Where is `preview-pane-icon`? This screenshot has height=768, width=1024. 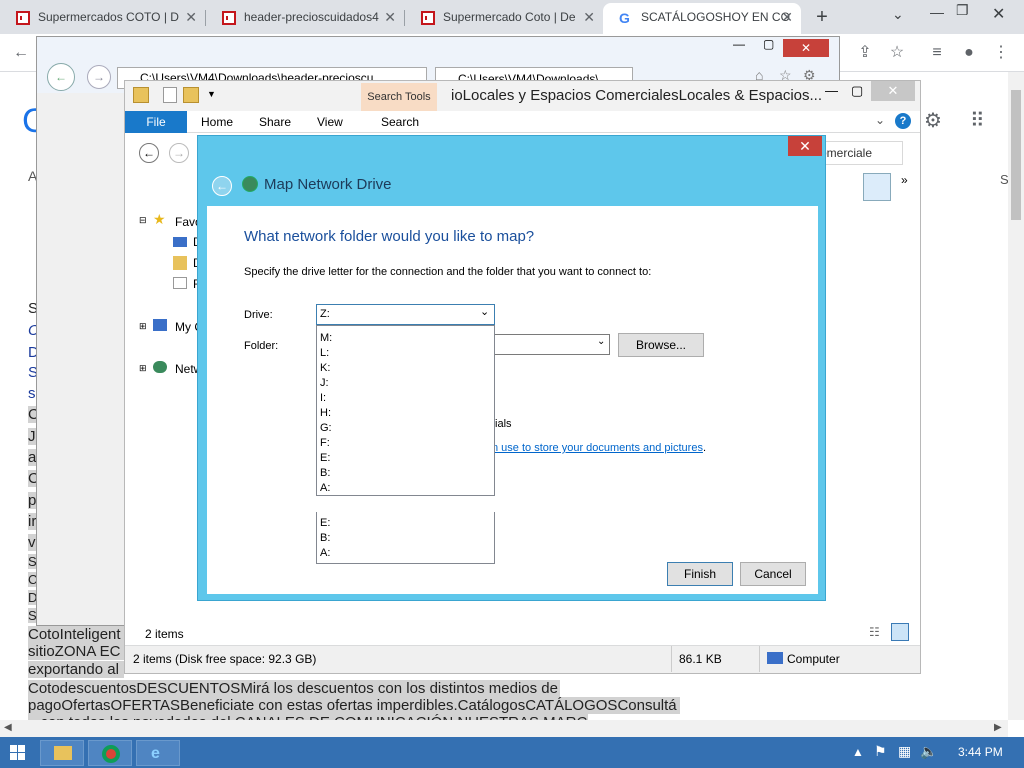 preview-pane-icon is located at coordinates (877, 187).